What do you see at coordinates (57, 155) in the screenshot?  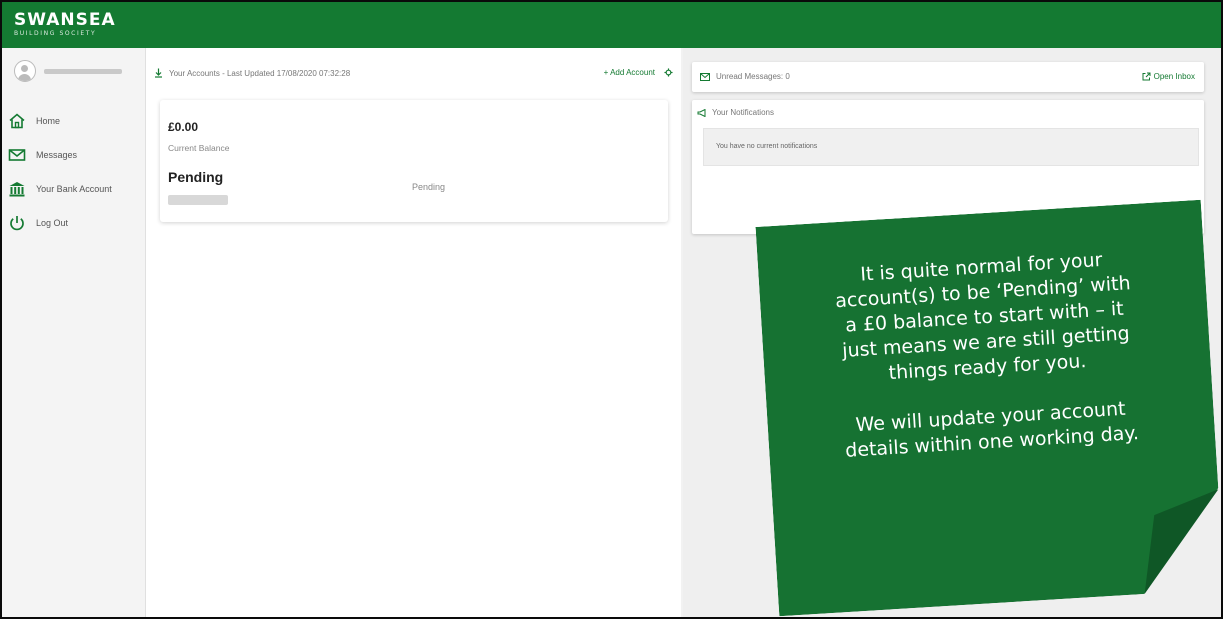 I see `sidebar-item-label: Messages` at bounding box center [57, 155].